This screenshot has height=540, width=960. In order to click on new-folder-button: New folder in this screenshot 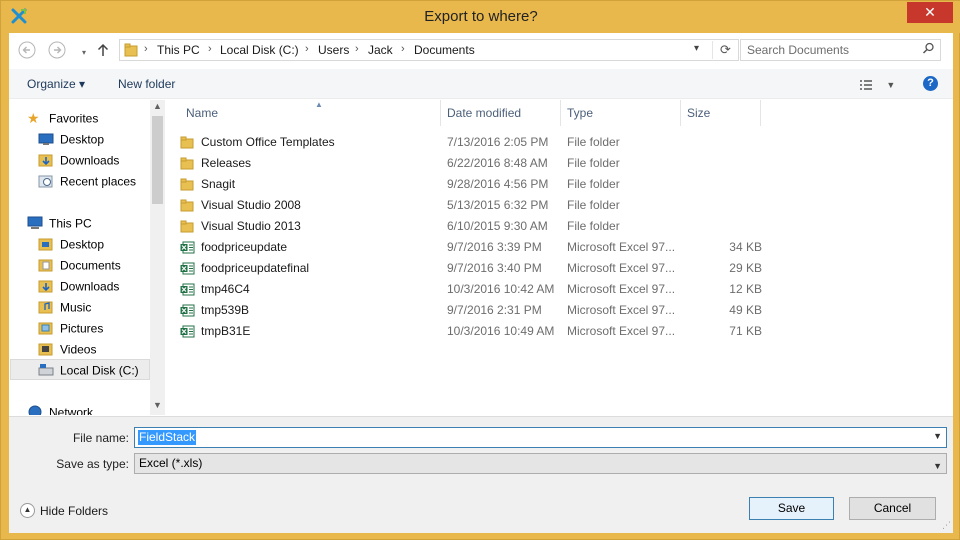, I will do `click(146, 84)`.